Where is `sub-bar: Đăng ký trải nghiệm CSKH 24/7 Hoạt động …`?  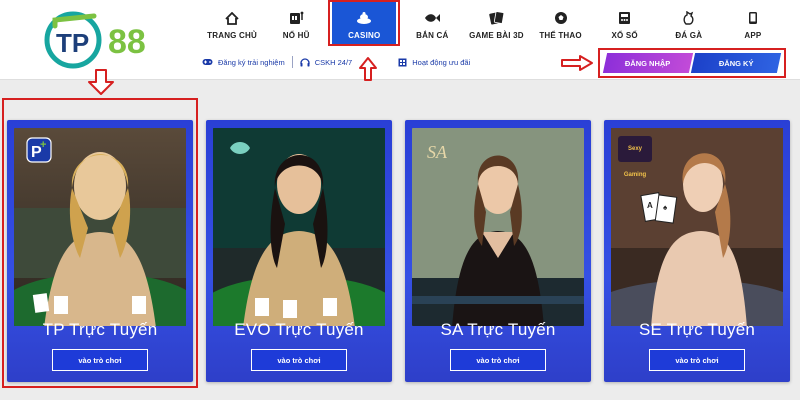 sub-bar: Đăng ký trải nghiệm CSKH 24/7 Hoạt động … is located at coordinates (336, 62).